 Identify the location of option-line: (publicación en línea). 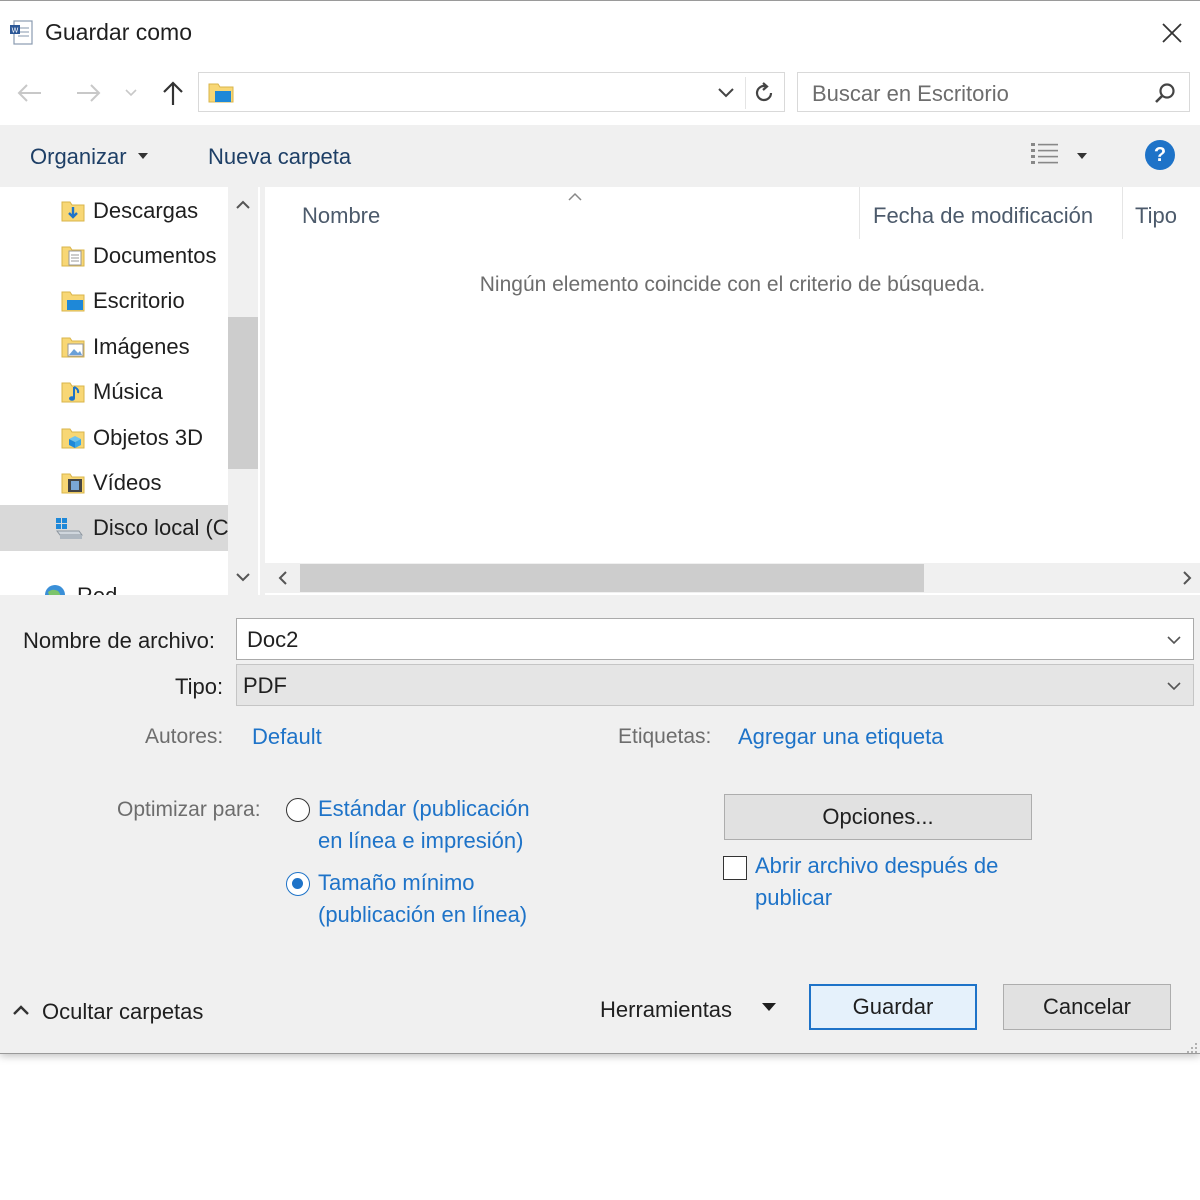
(423, 914).